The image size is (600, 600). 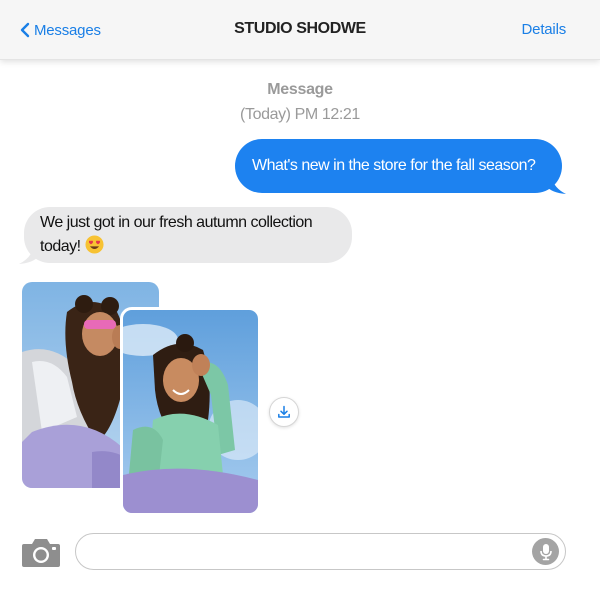 I want to click on camera-button, so click(x=41, y=552).